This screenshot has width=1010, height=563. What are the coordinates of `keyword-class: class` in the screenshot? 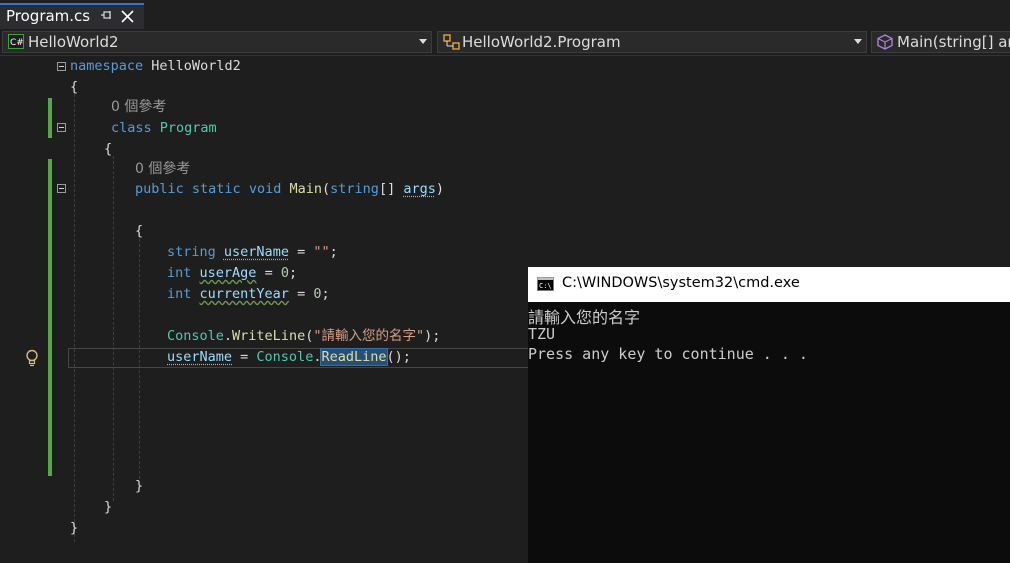 It's located at (131, 128).